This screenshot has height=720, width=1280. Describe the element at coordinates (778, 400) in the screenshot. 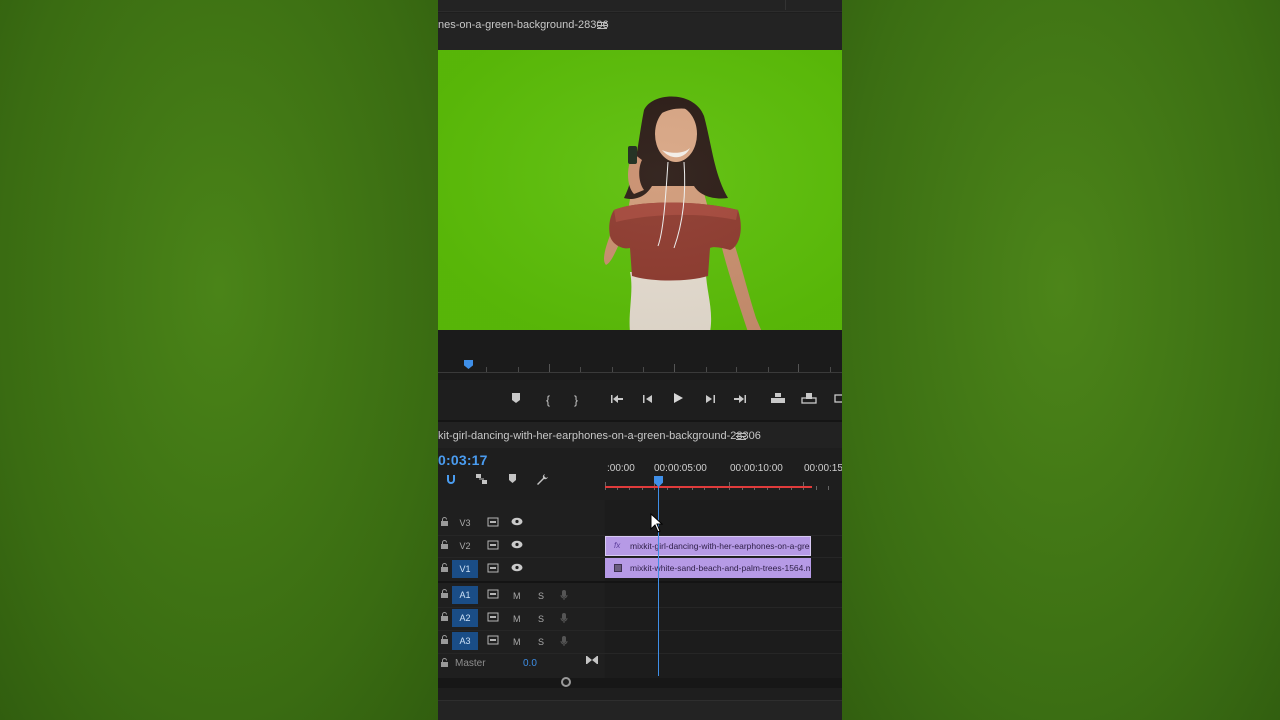

I see `insert-icon` at that location.